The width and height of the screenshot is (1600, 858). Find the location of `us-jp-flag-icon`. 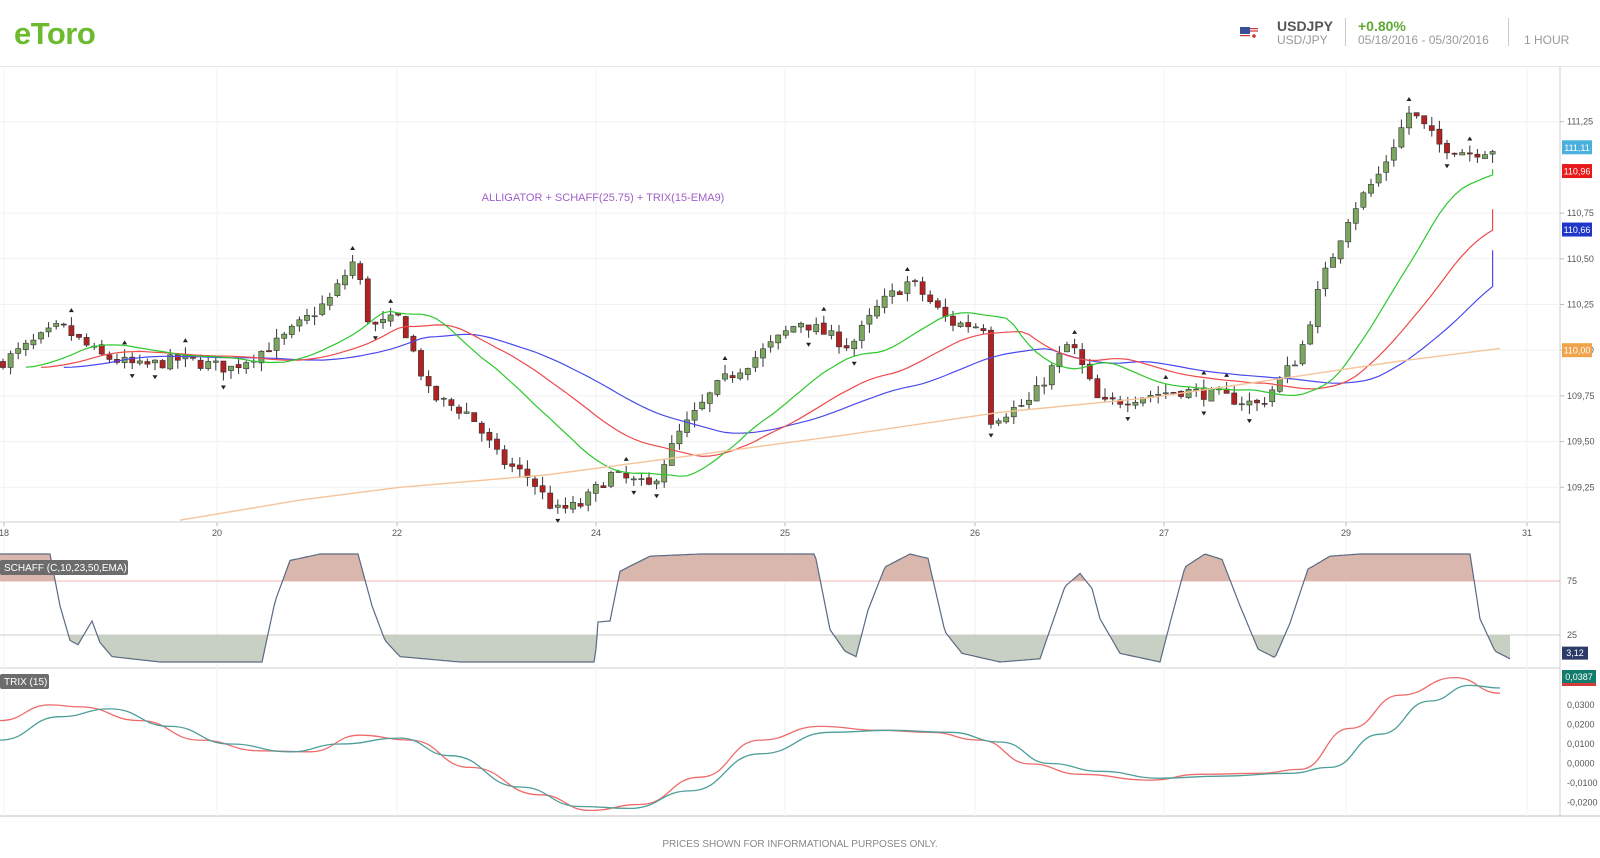

us-jp-flag-icon is located at coordinates (1249, 33).